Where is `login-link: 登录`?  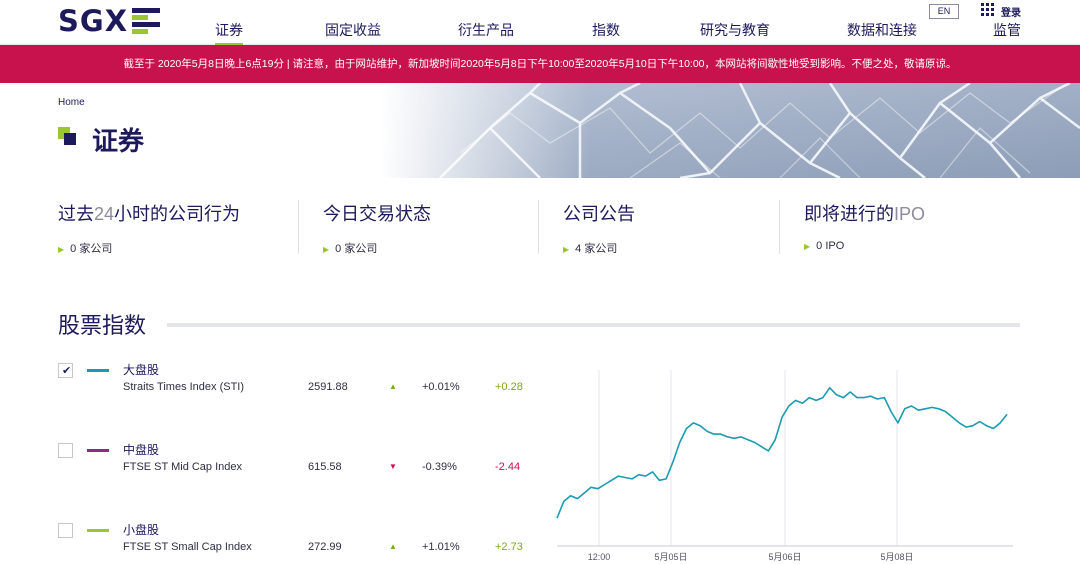 login-link: 登录 is located at coordinates (1011, 11).